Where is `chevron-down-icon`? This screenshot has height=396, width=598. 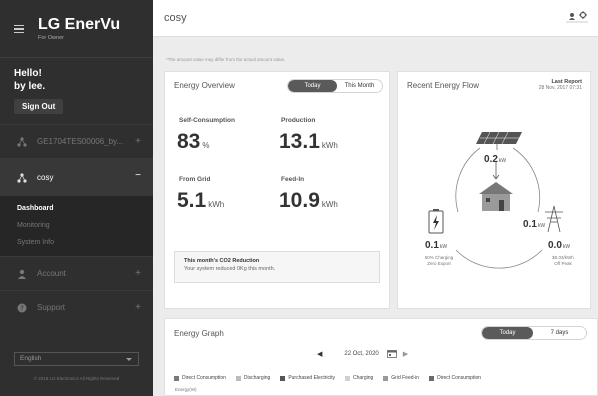 chevron-down-icon is located at coordinates (129, 359).